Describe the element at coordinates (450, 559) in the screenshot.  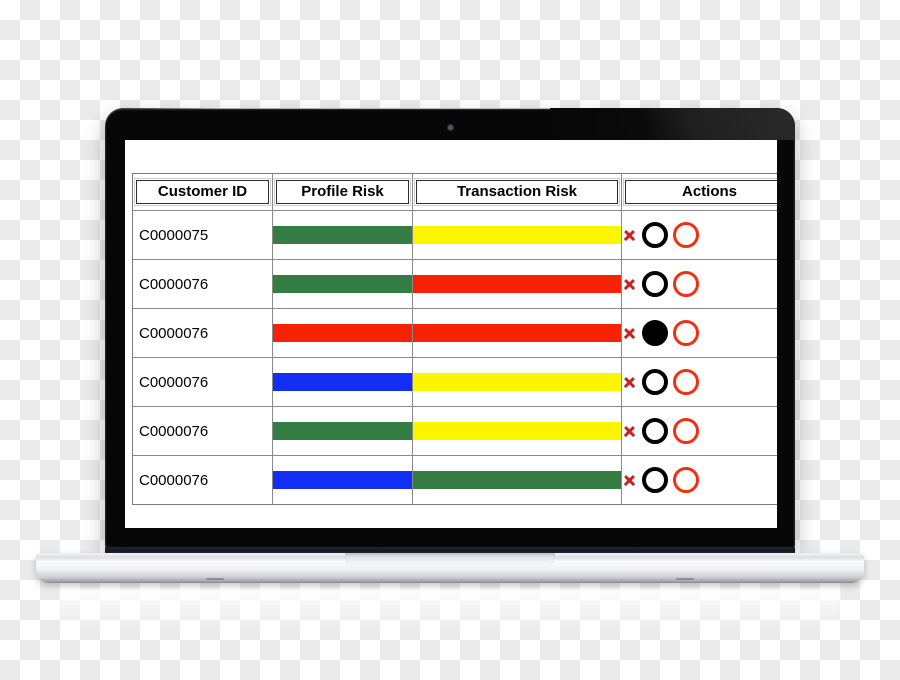
I see `laptop-base-notch` at that location.